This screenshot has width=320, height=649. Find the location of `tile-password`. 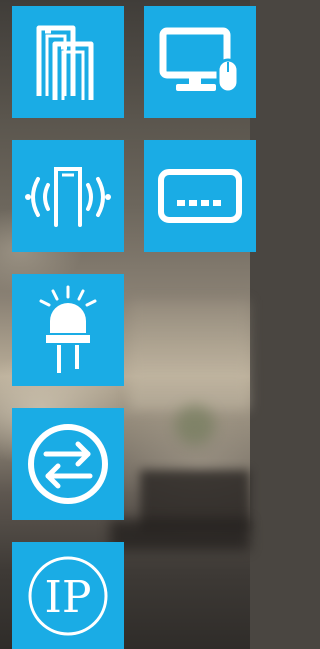

tile-password is located at coordinates (200, 196).